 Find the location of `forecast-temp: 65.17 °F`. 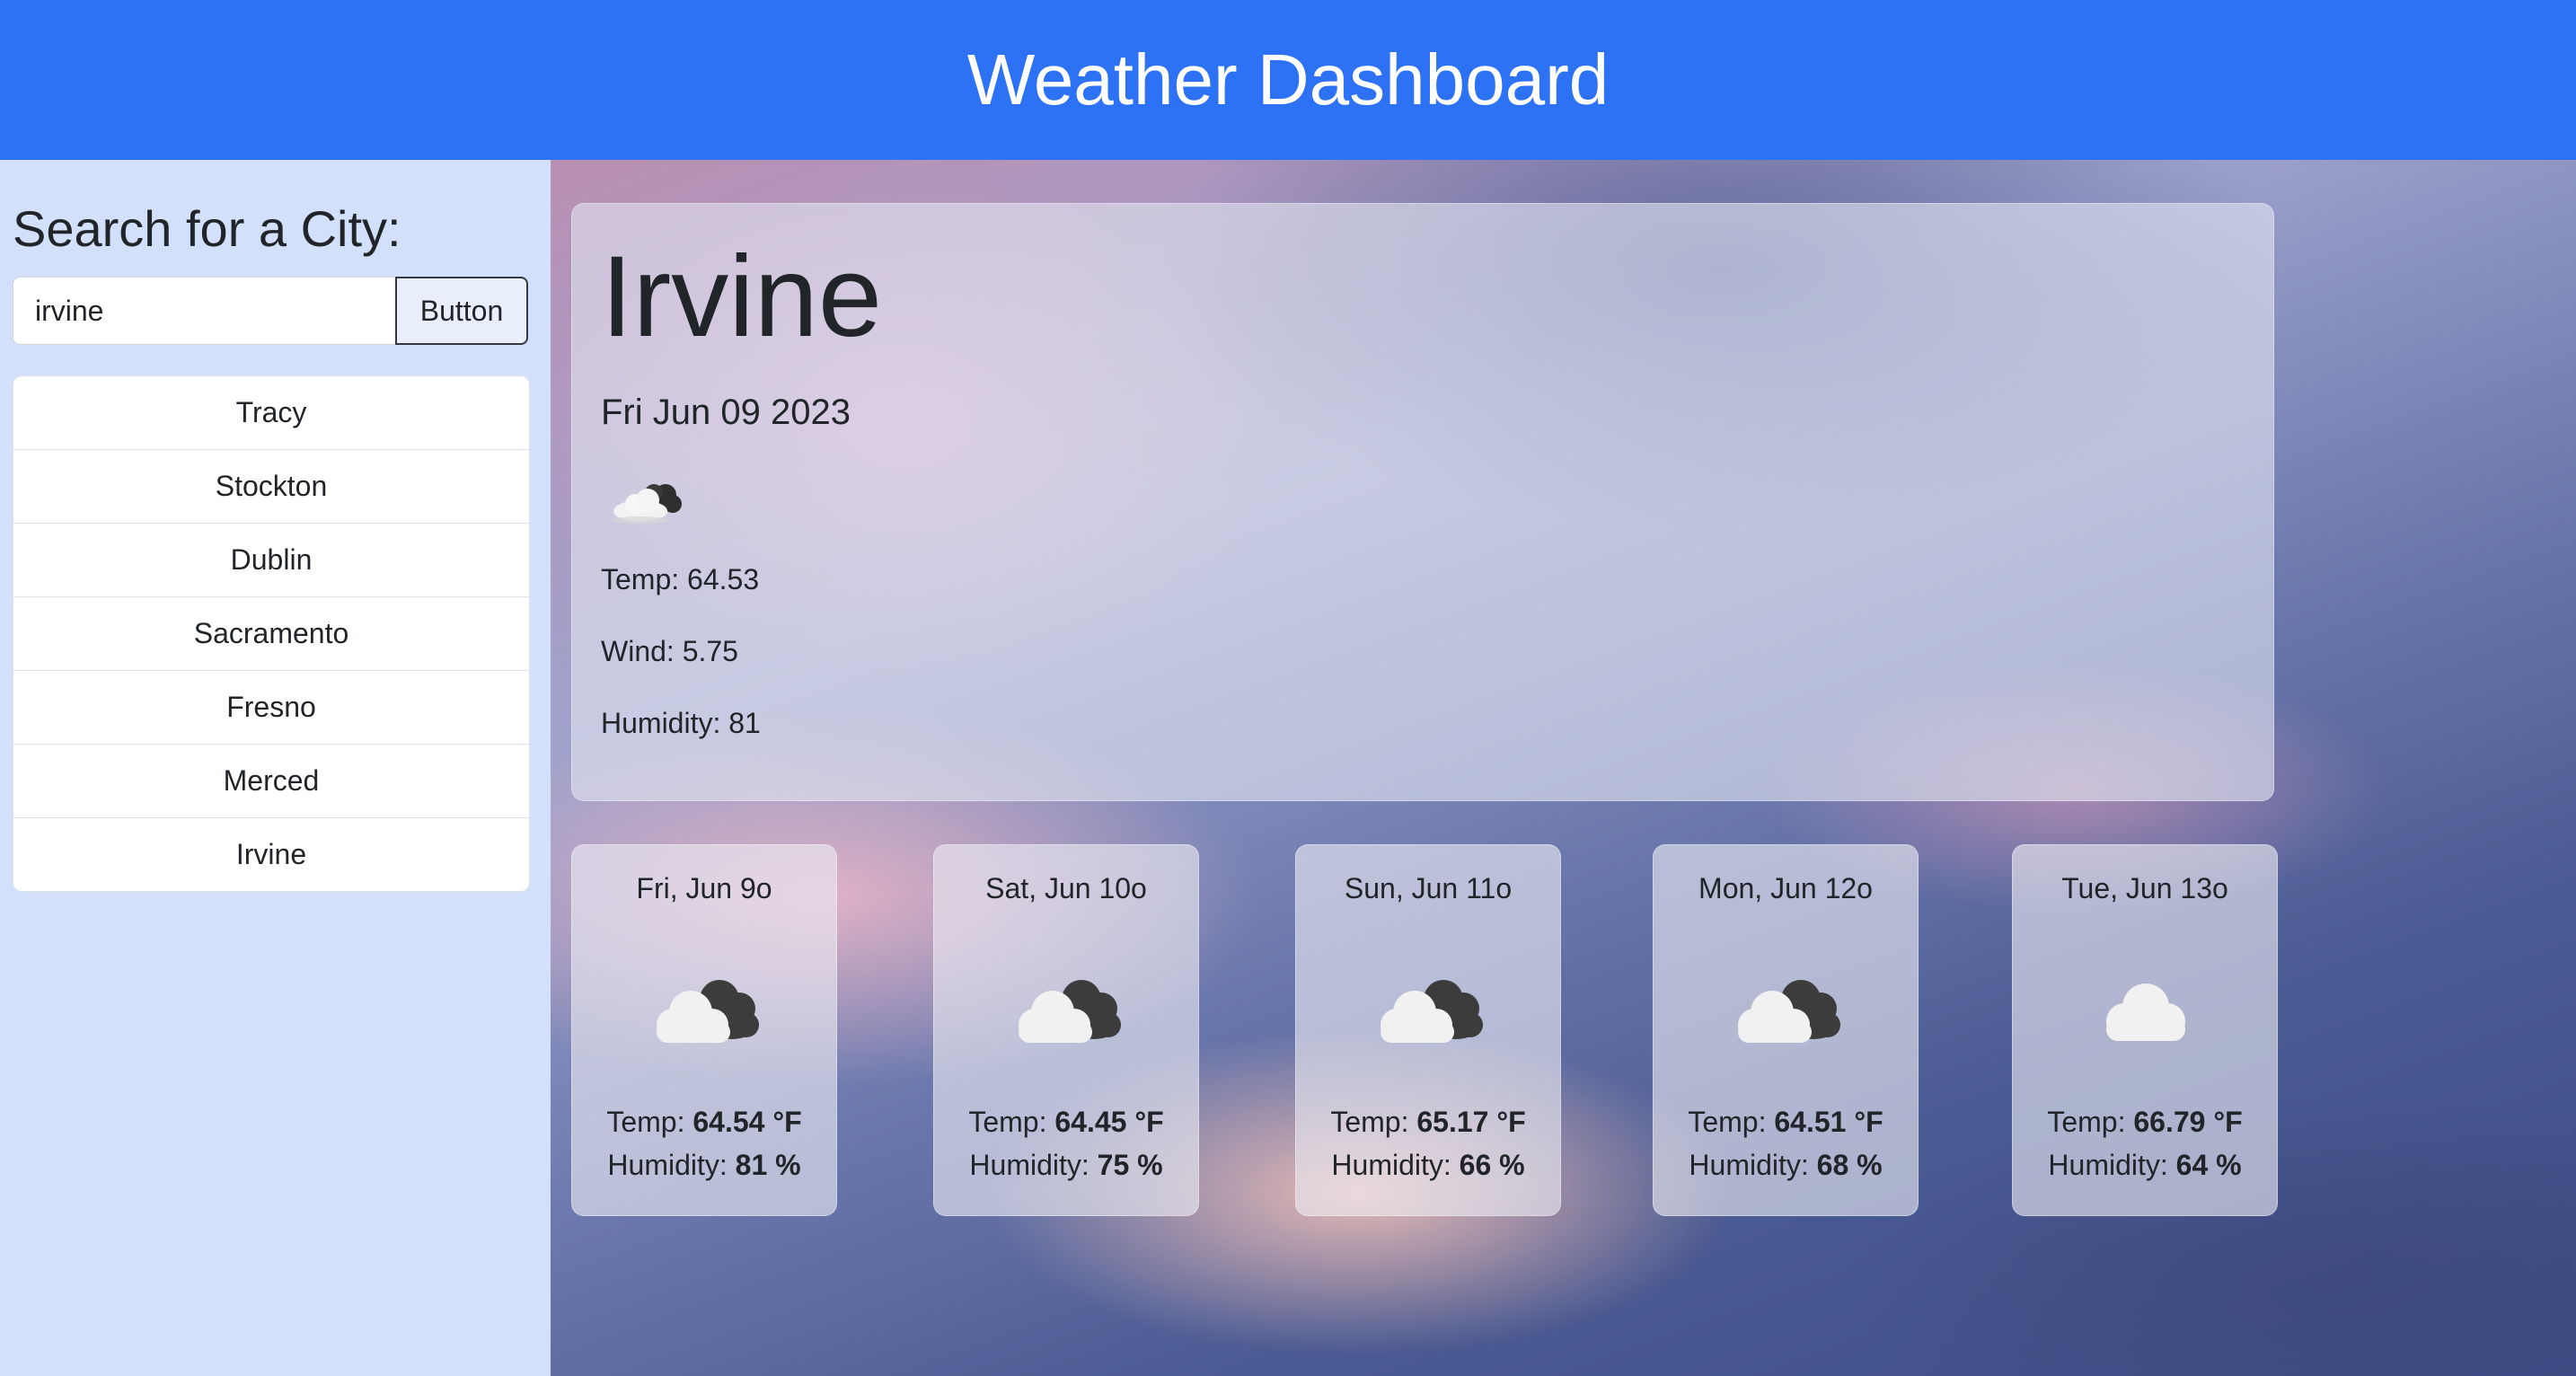

forecast-temp: 65.17 °F is located at coordinates (1471, 1122).